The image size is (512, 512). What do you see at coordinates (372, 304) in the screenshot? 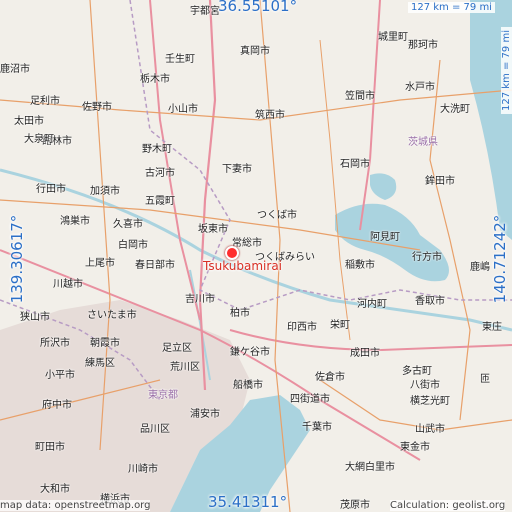
I see `city-label: 河内町` at bounding box center [372, 304].